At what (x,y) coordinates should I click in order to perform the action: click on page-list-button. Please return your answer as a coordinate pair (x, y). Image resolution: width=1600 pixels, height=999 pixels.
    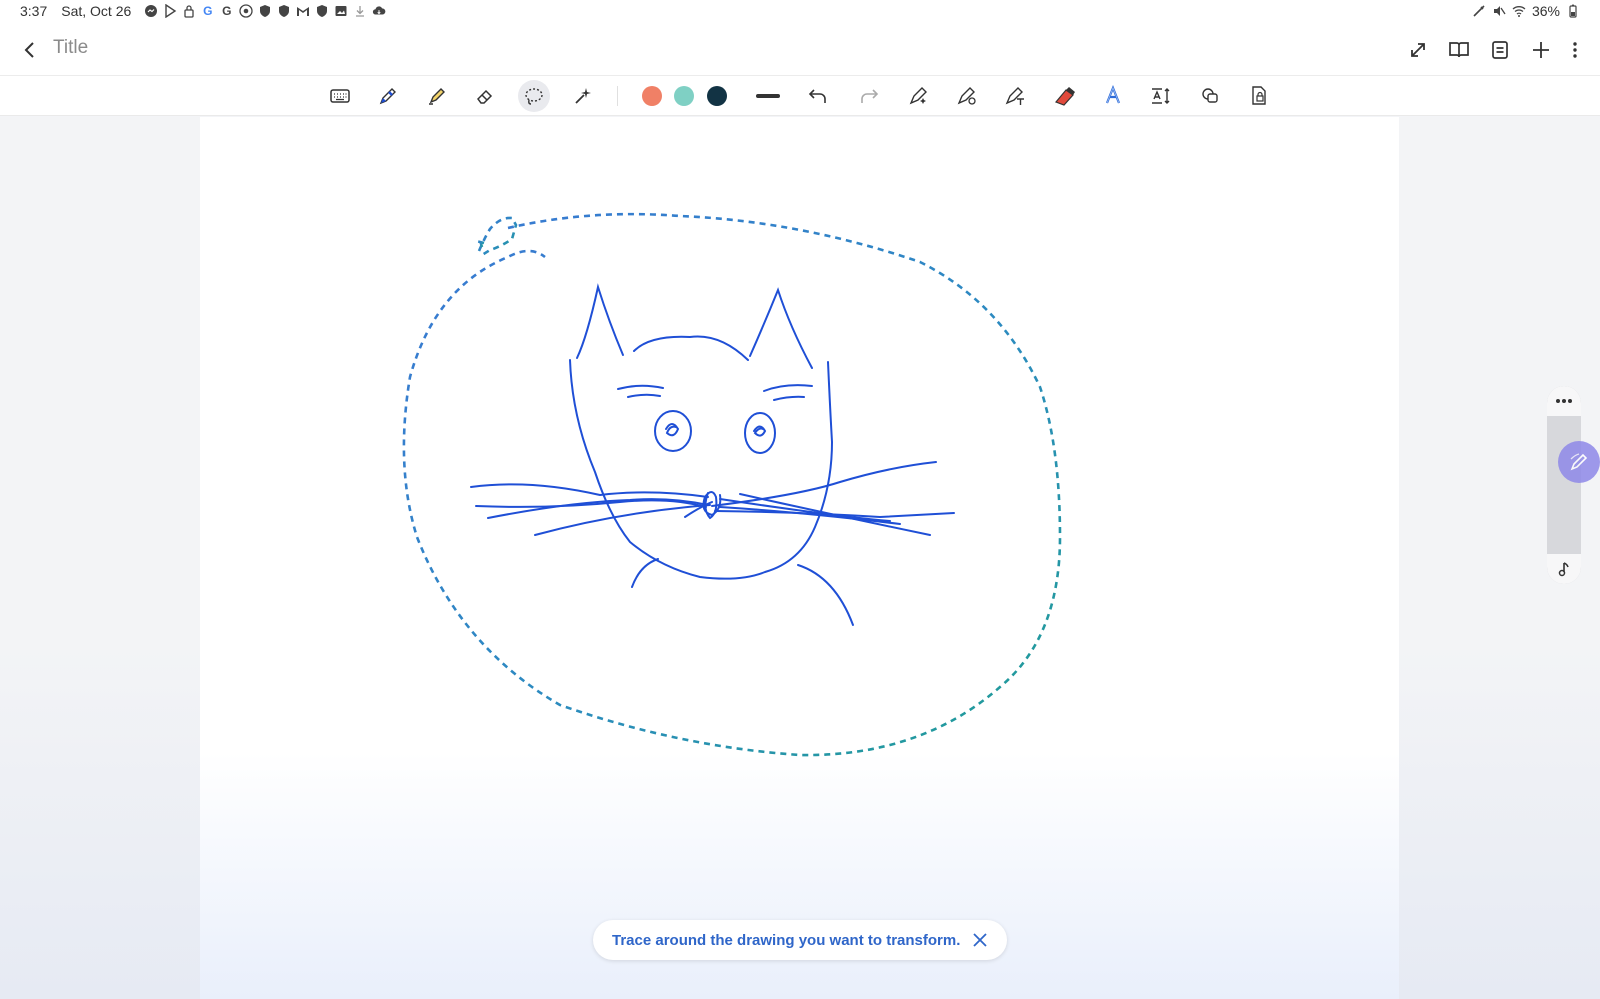
    Looking at the image, I should click on (1499, 49).